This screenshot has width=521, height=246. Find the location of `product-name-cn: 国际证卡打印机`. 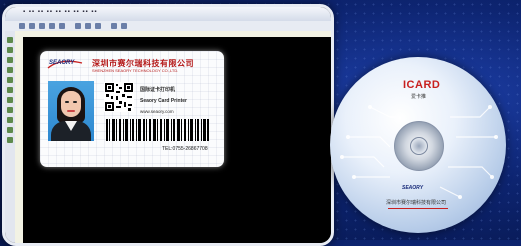

product-name-cn: 国际证卡打印机 is located at coordinates (158, 90).